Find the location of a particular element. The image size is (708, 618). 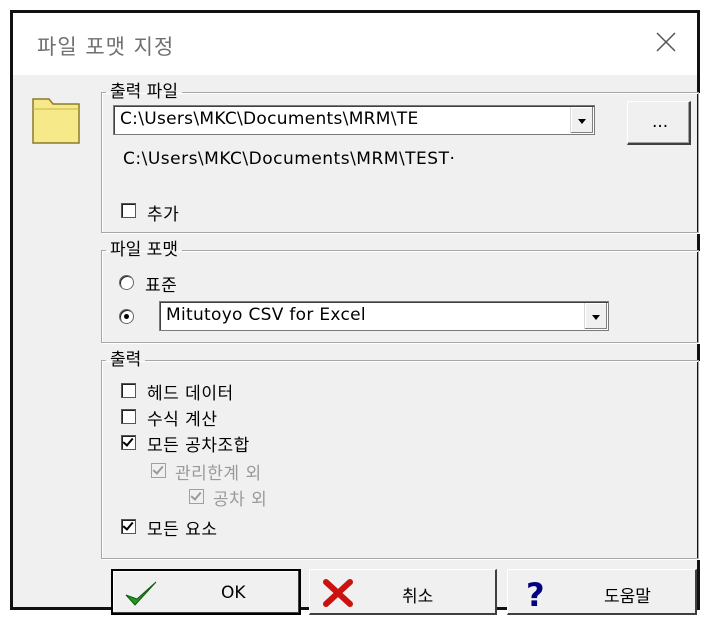

all-tolerance-combos-checkbox is located at coordinates (128, 442).